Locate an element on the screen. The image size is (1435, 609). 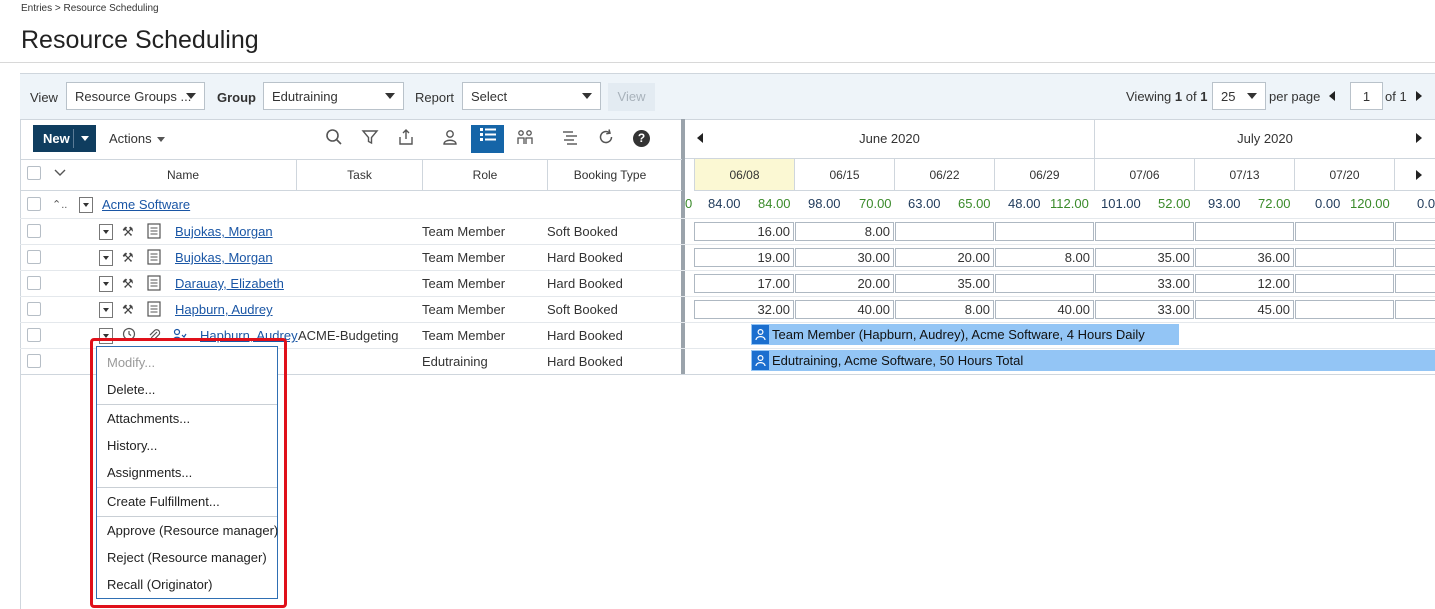
hours-cell: 17.00 is located at coordinates (744, 283).